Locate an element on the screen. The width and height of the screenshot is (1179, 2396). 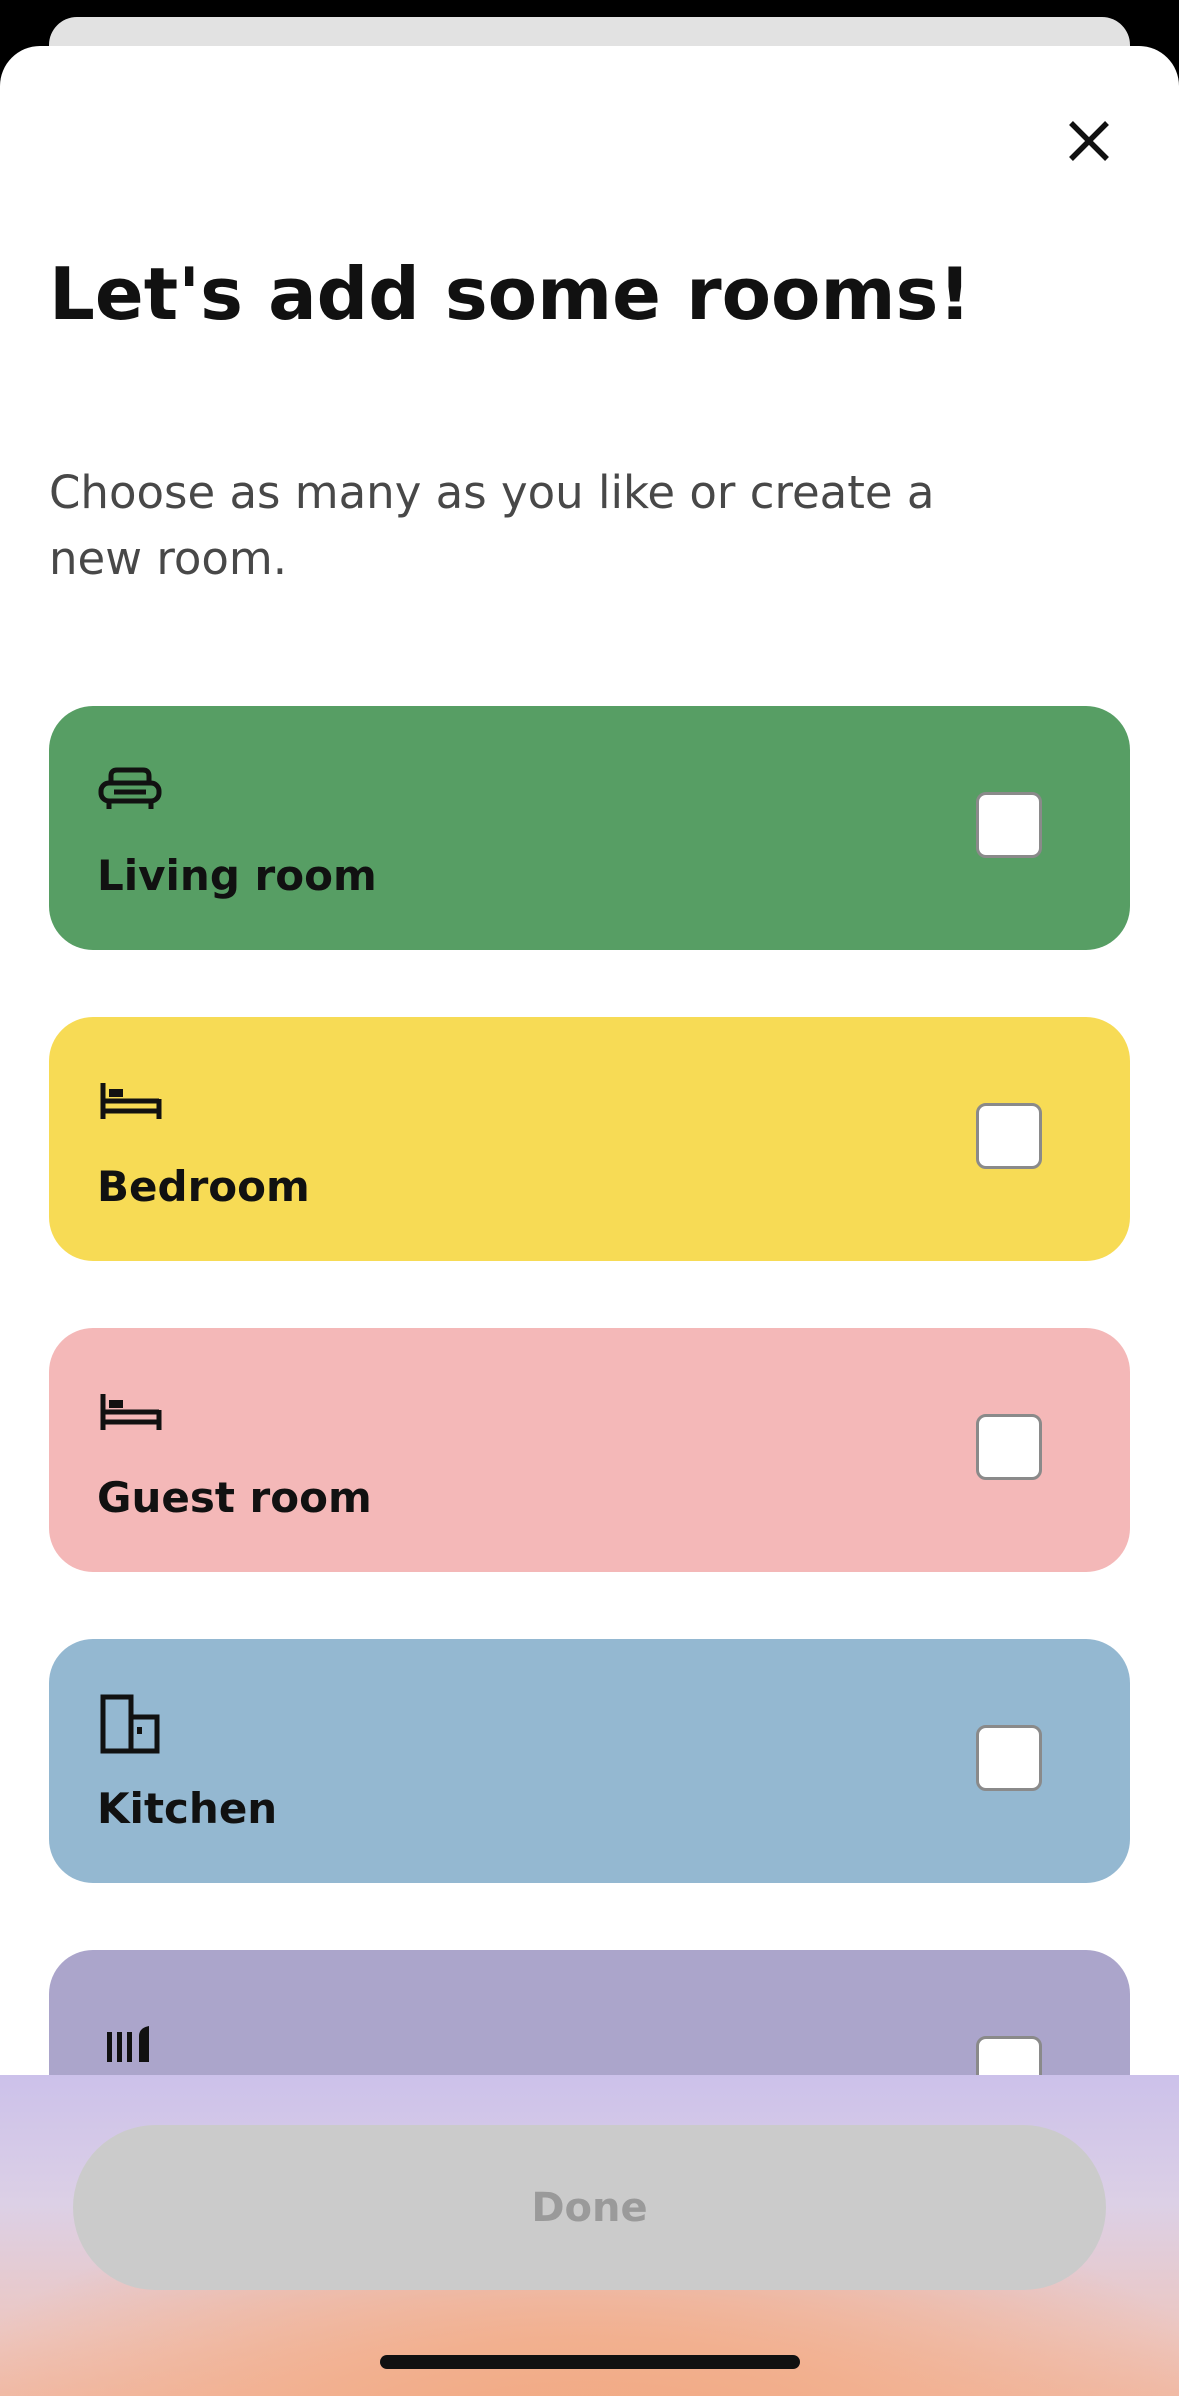
room-label-bedroom: Bedroom is located at coordinates (203, 1186).